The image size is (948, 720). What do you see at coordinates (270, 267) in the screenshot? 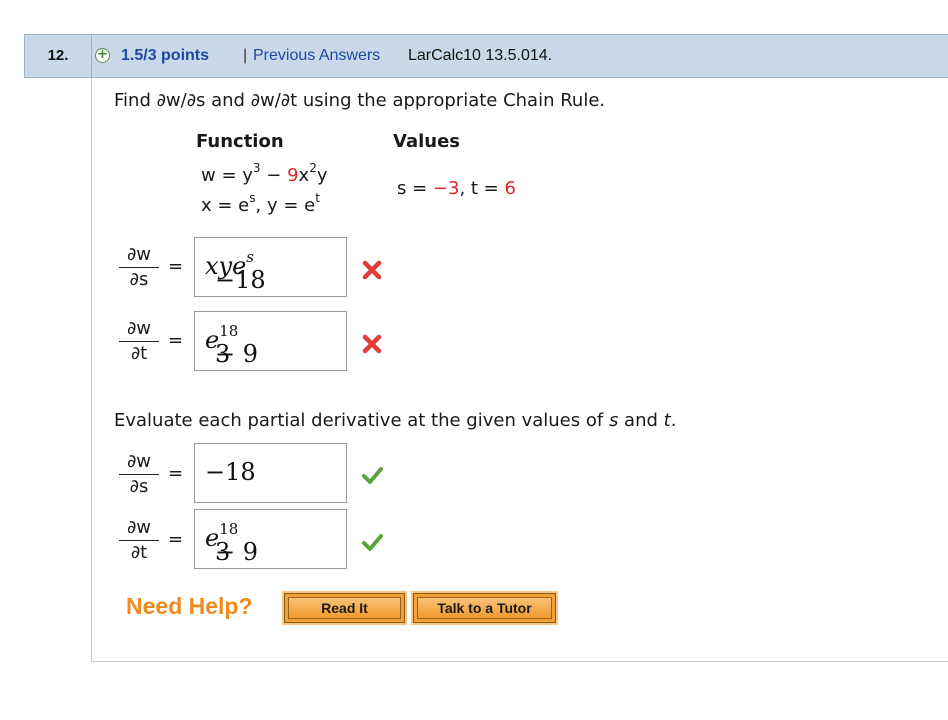
I see `dw-ds-answer-field: −18 xyes` at bounding box center [270, 267].